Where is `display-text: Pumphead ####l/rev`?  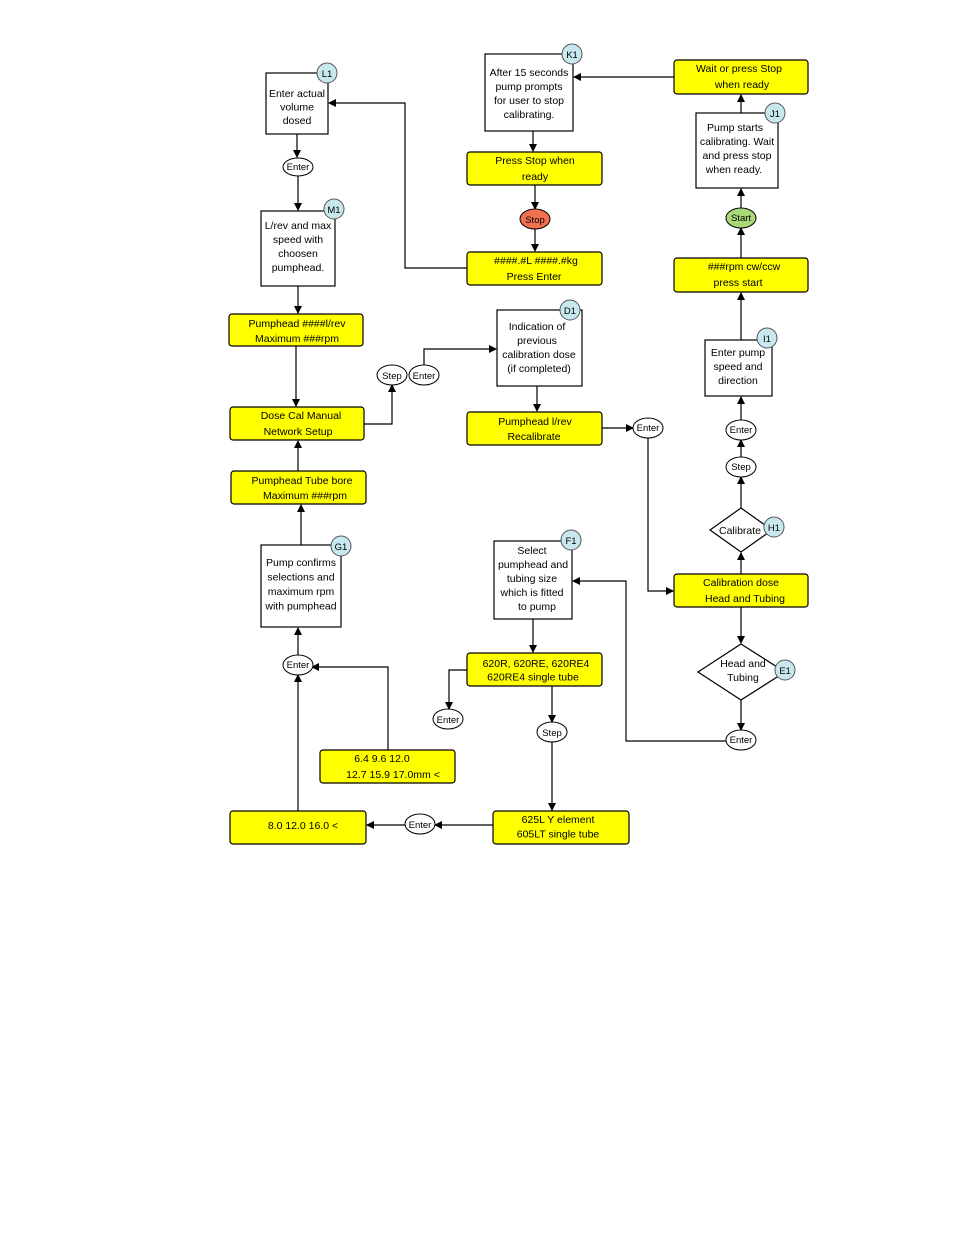
display-text: Pumphead ####l/rev is located at coordinates (298, 324).